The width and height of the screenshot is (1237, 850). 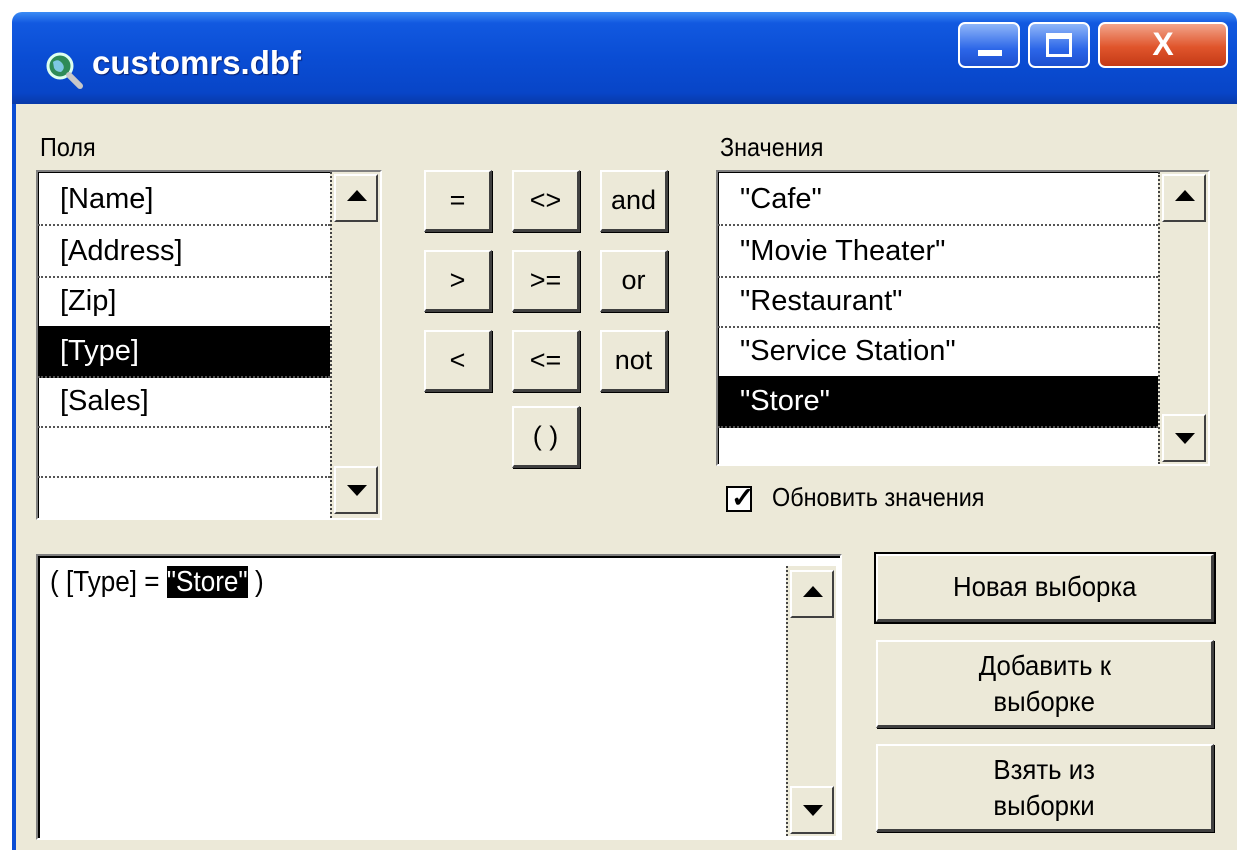 What do you see at coordinates (1045, 788) in the screenshot?
I see `select-from-selection-button: Взять из выборки` at bounding box center [1045, 788].